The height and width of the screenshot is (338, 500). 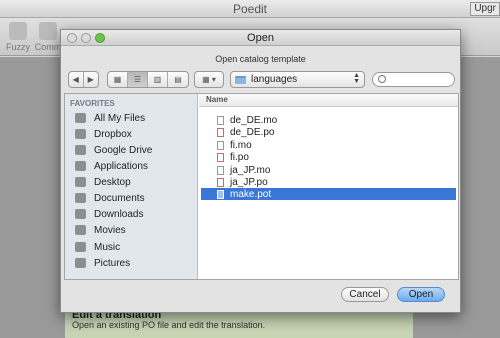 What do you see at coordinates (113, 134) in the screenshot?
I see `sidebar-item-label: Dropbox` at bounding box center [113, 134].